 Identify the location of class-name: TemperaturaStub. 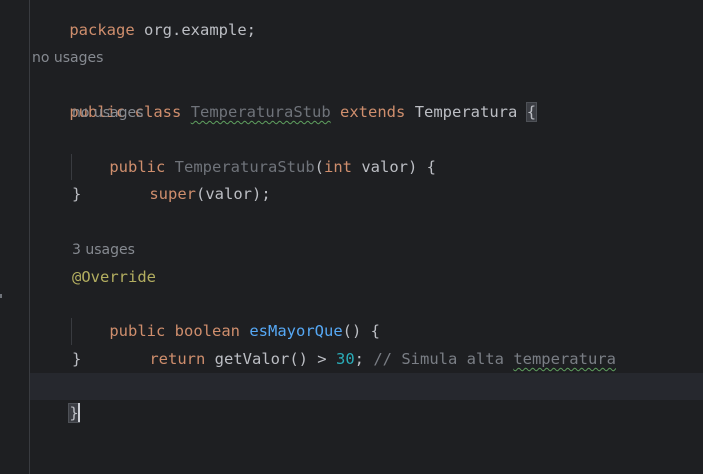
(261, 112).